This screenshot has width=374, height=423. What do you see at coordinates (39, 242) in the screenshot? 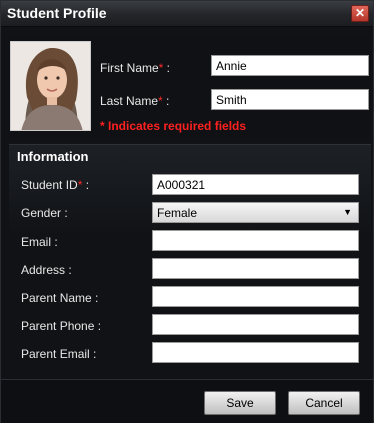
I see `email-label: Email :` at bounding box center [39, 242].